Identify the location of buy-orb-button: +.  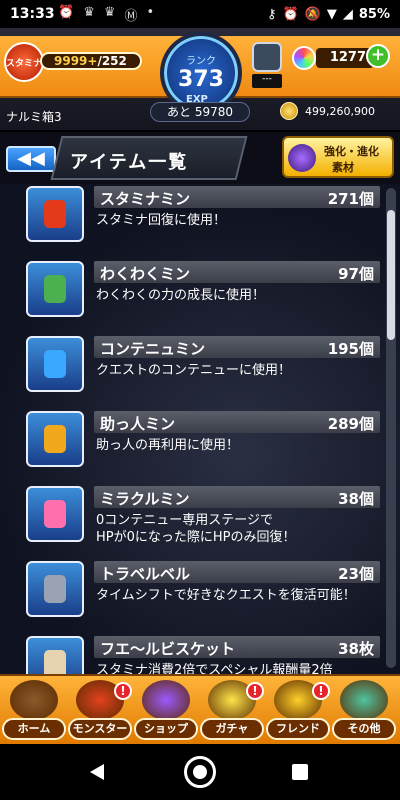
(378, 56).